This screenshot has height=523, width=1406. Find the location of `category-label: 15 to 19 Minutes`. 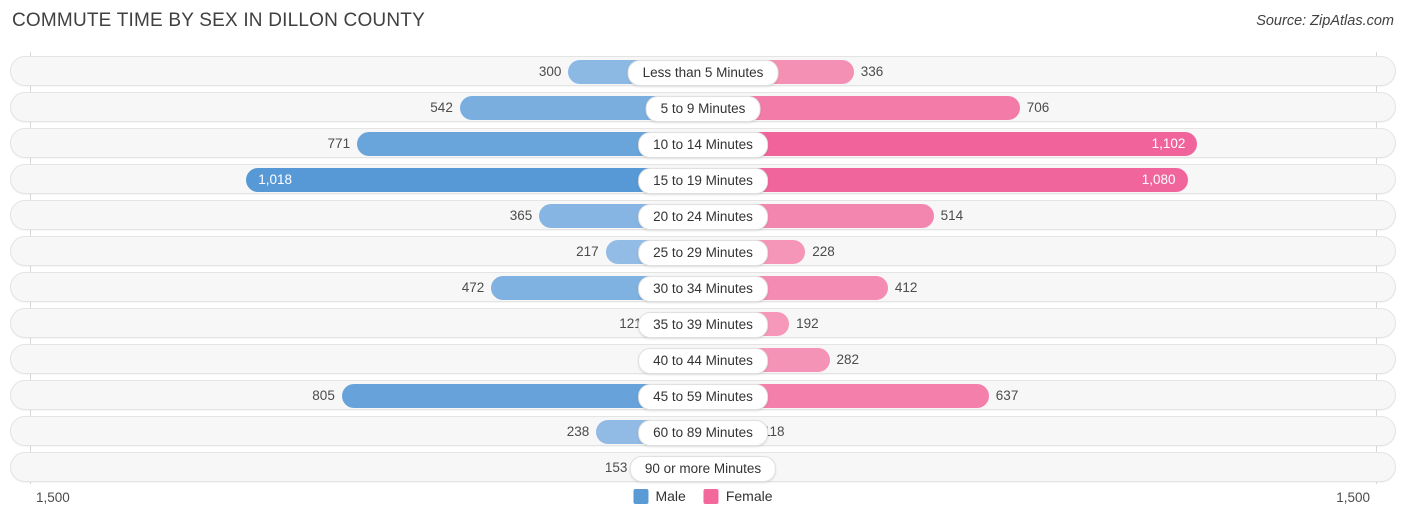

category-label: 15 to 19 Minutes is located at coordinates (703, 181).